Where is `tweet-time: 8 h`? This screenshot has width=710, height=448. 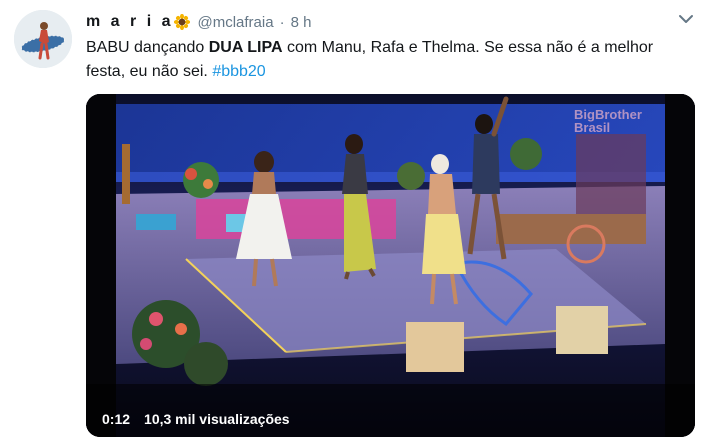
tweet-time: 8 h is located at coordinates (301, 22).